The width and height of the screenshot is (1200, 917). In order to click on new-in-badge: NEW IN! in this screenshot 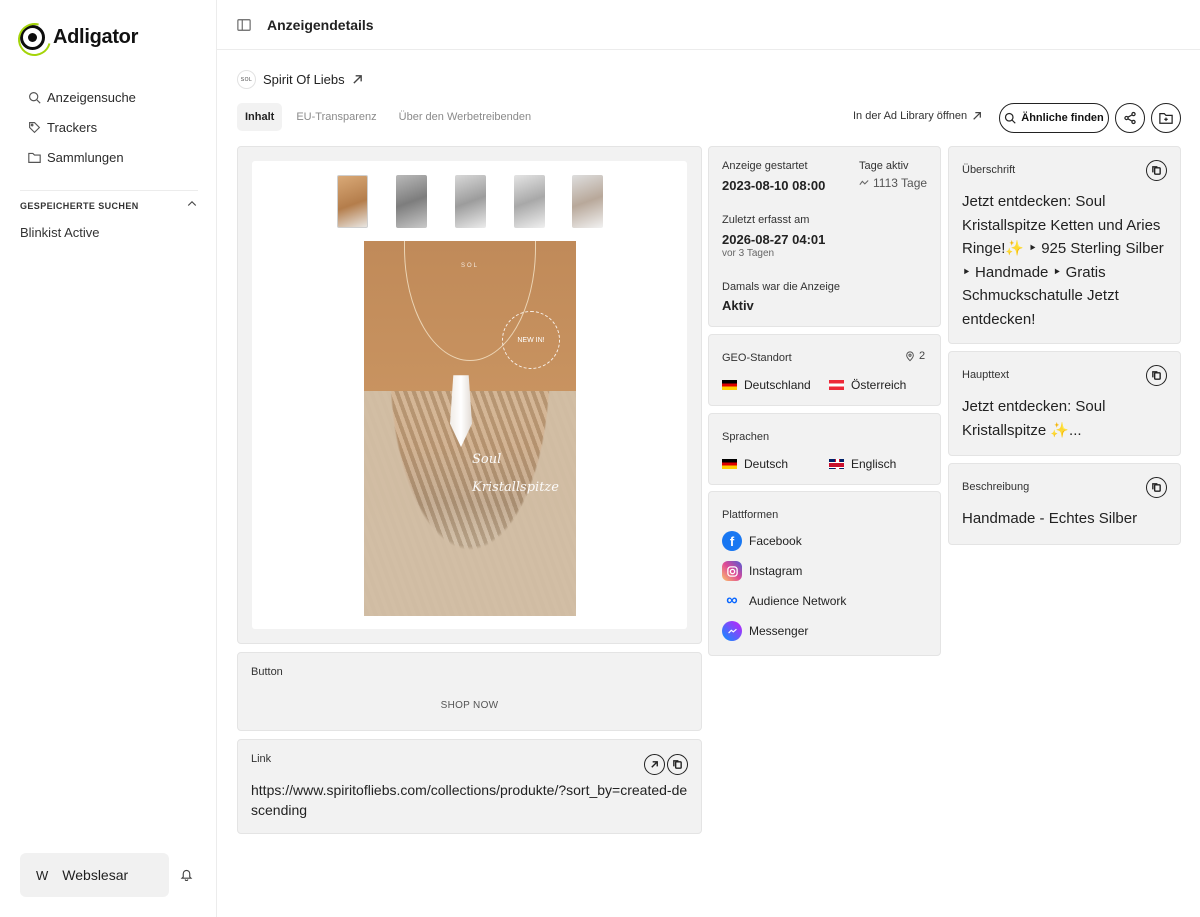, I will do `click(531, 340)`.